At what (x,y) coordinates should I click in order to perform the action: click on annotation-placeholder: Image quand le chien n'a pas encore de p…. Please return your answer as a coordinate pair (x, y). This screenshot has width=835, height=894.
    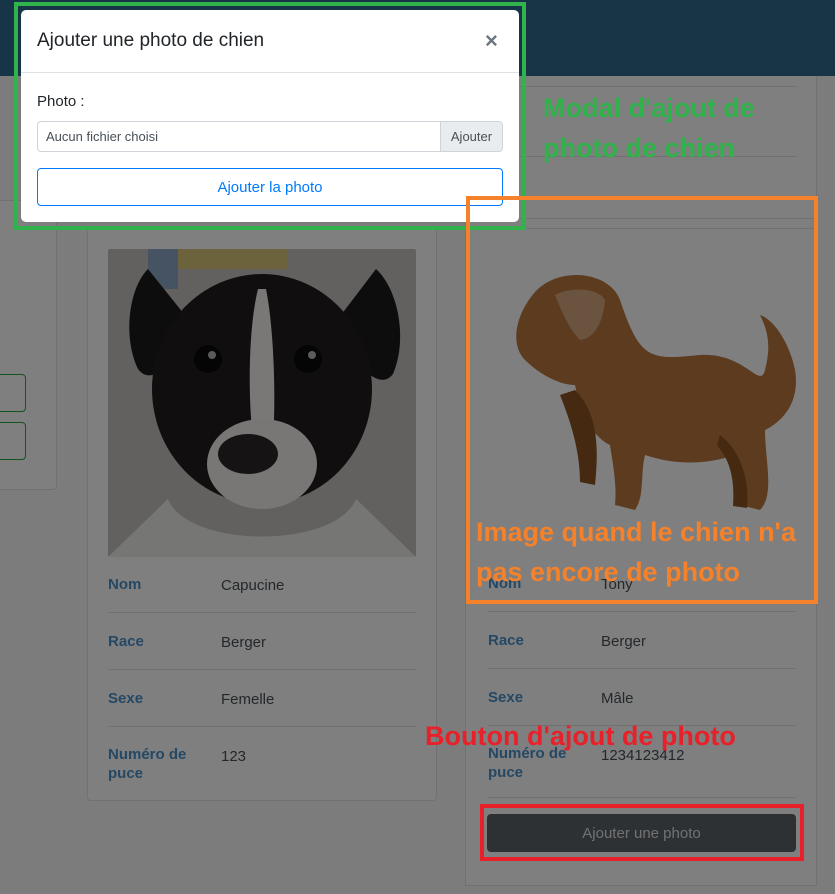
    Looking at the image, I should click on (636, 552).